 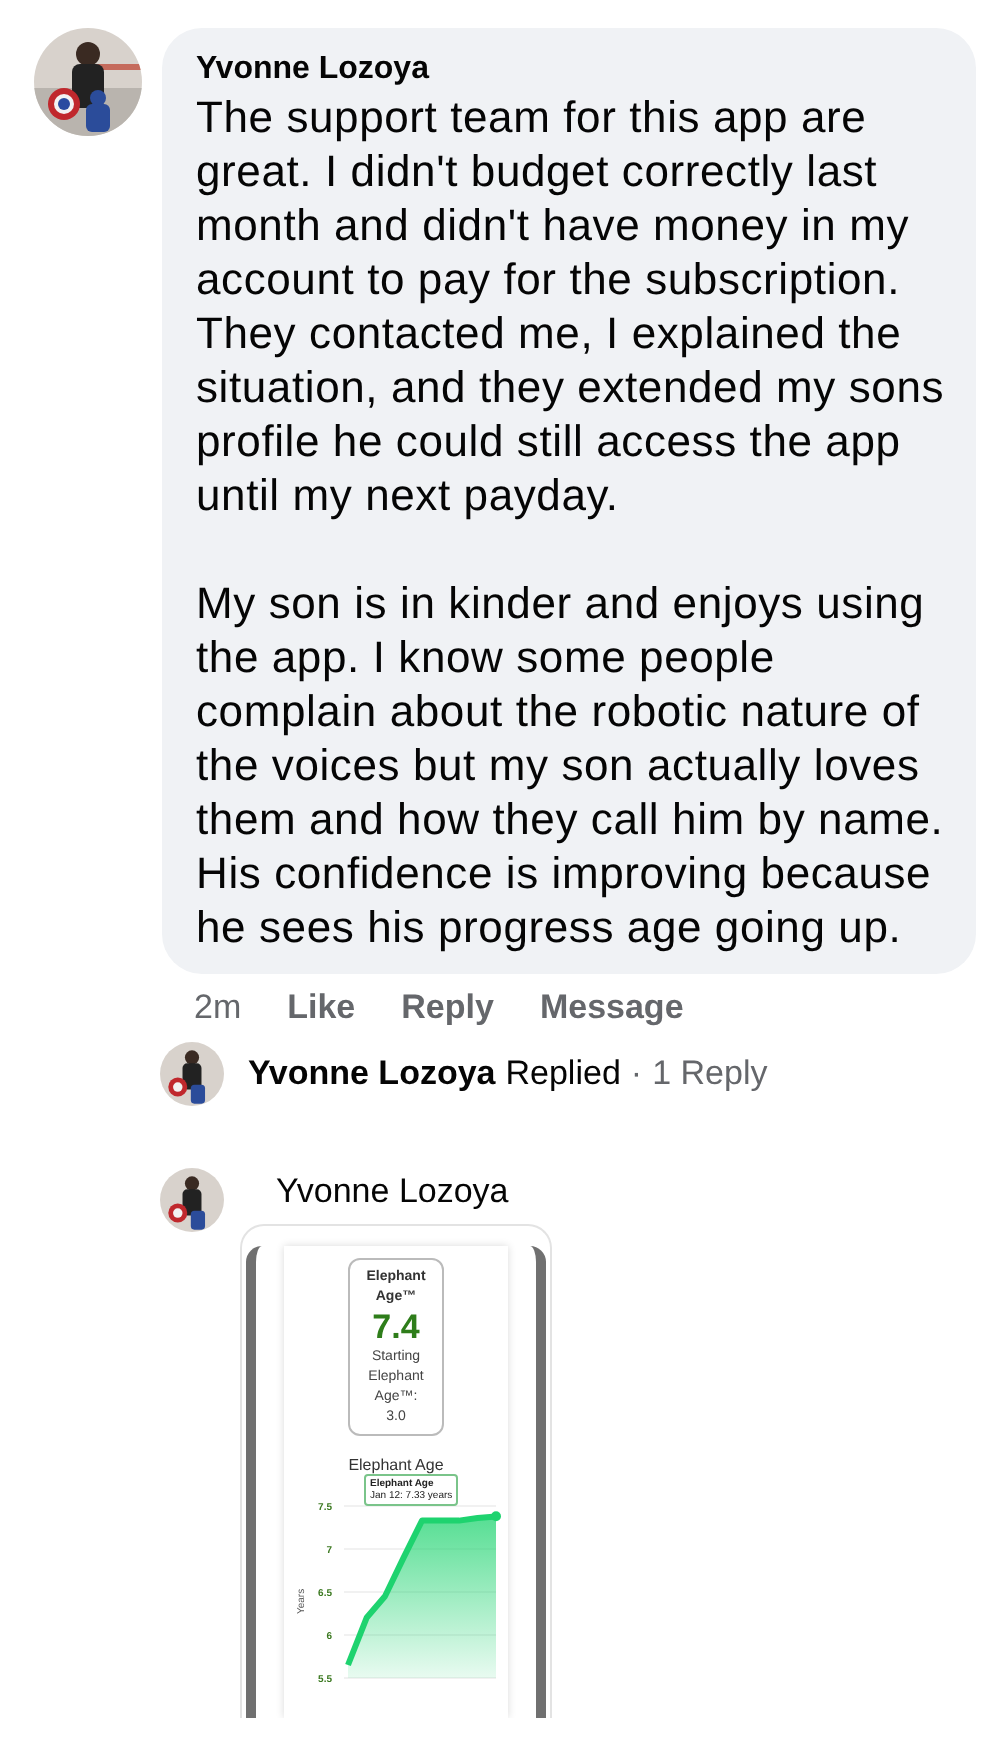 What do you see at coordinates (611, 1008) in the screenshot?
I see `action-link: Message` at bounding box center [611, 1008].